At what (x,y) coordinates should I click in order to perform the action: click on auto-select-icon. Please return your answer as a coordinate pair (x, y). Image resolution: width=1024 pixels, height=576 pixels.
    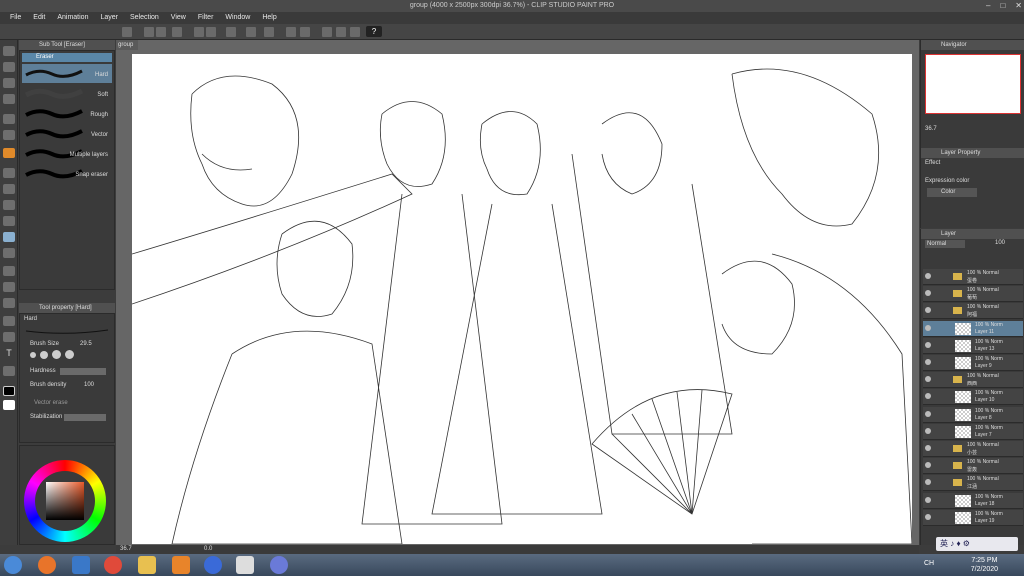
    Looking at the image, I should click on (9, 135).